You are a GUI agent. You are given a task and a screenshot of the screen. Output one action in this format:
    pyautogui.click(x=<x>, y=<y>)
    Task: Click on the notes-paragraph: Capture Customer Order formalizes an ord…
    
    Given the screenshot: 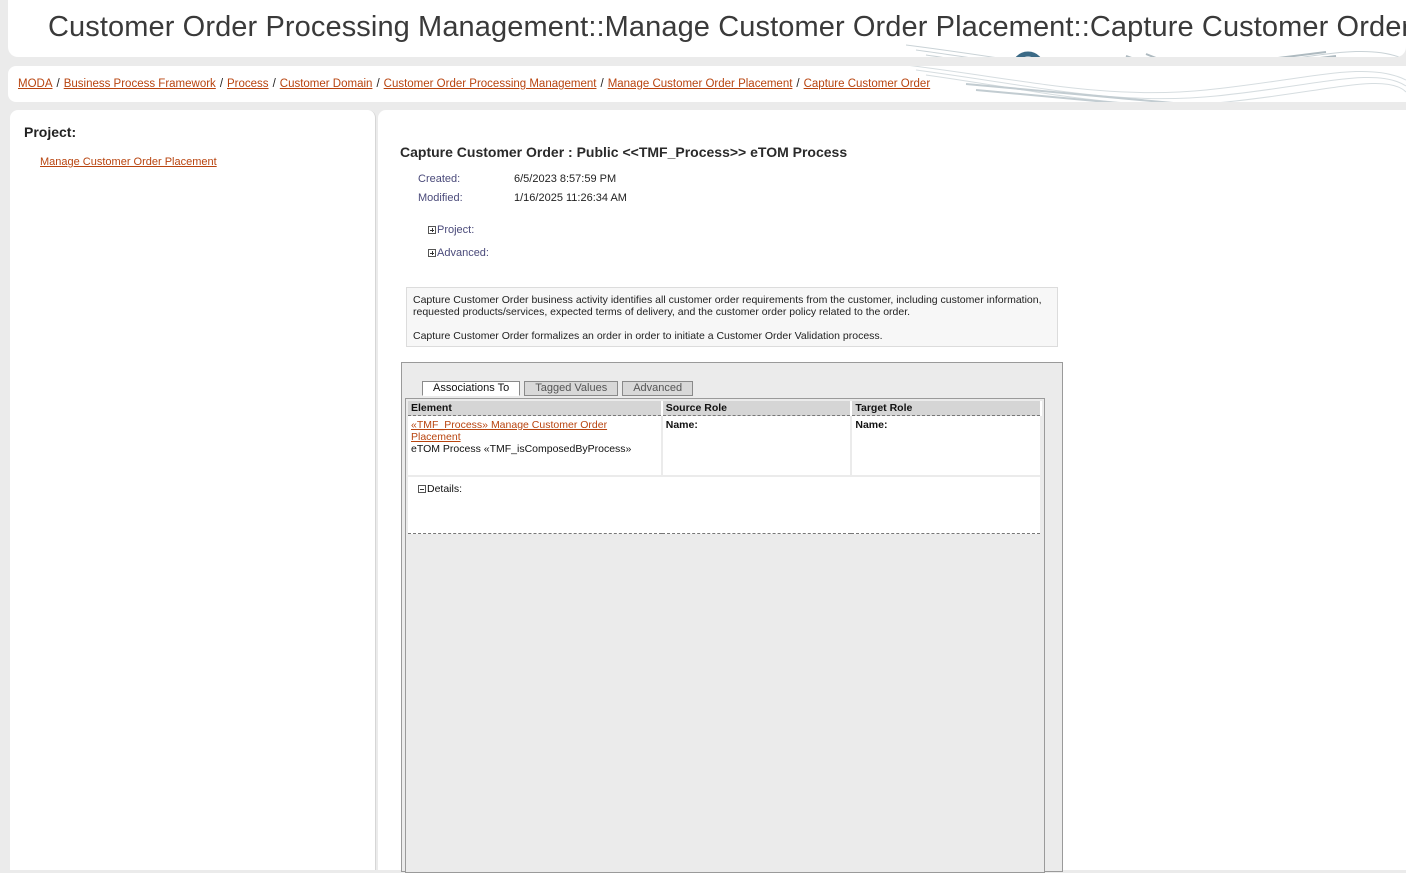 What is the action you would take?
    pyautogui.click(x=648, y=336)
    